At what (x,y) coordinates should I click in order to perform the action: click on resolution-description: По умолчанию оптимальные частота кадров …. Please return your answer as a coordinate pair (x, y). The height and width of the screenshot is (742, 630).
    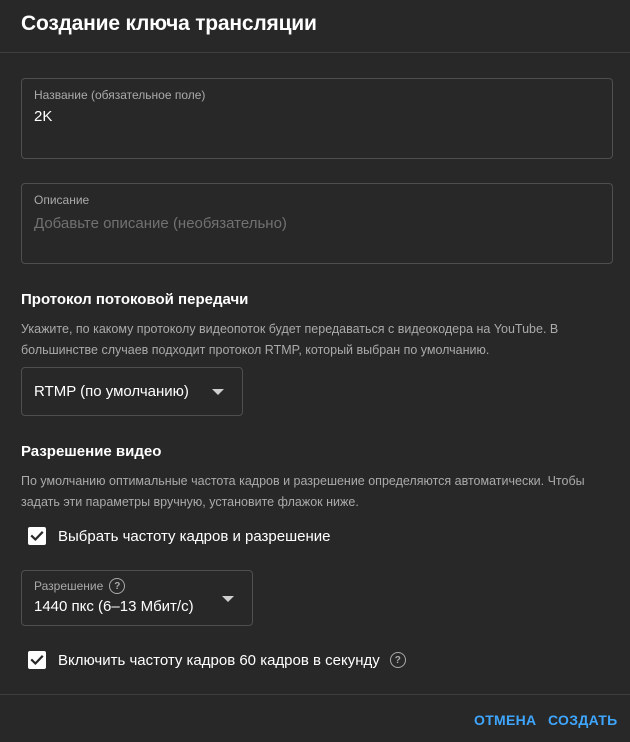
    Looking at the image, I should click on (303, 491).